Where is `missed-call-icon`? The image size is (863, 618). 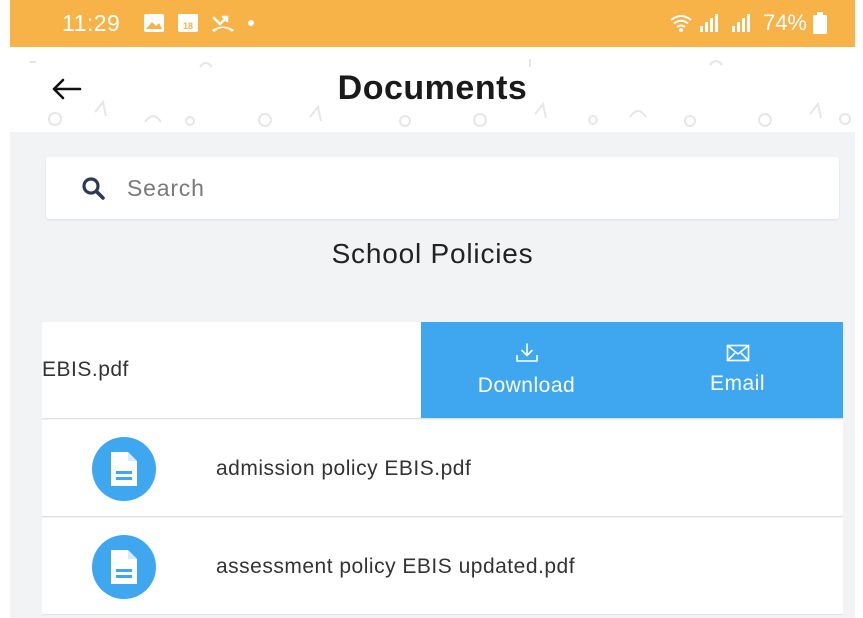
missed-call-icon is located at coordinates (223, 23).